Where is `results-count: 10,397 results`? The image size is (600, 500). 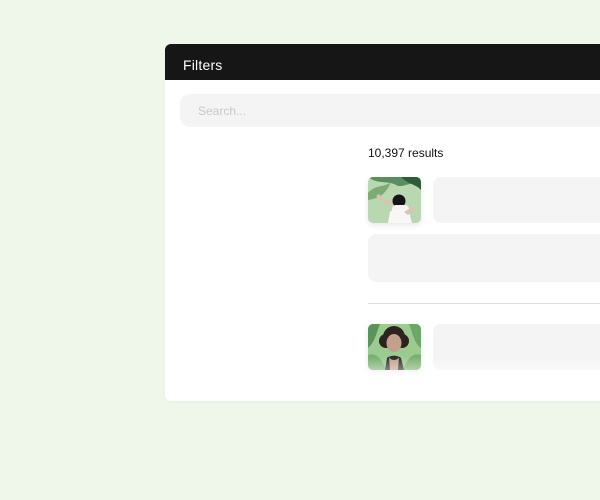
results-count: 10,397 results is located at coordinates (406, 153).